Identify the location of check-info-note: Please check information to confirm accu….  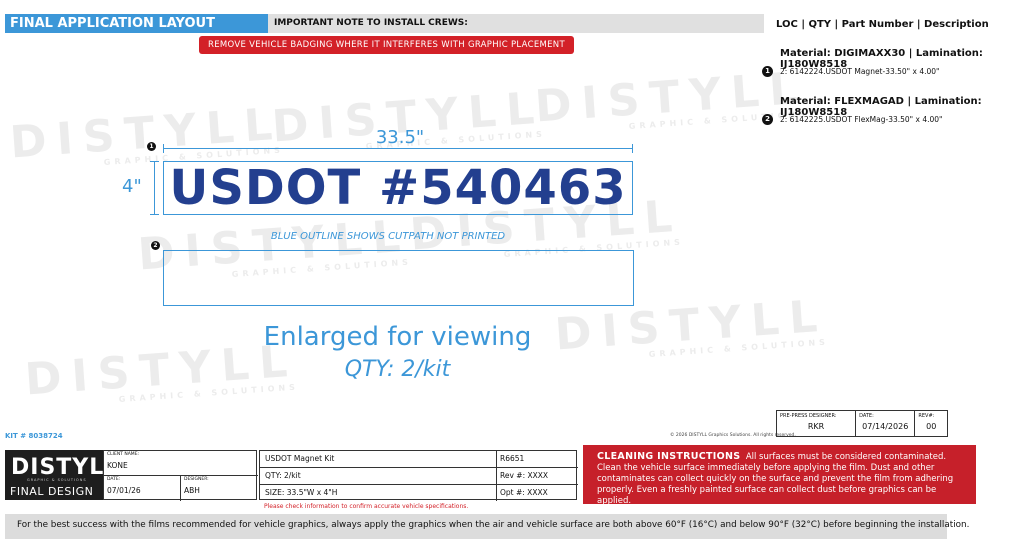
(366, 506).